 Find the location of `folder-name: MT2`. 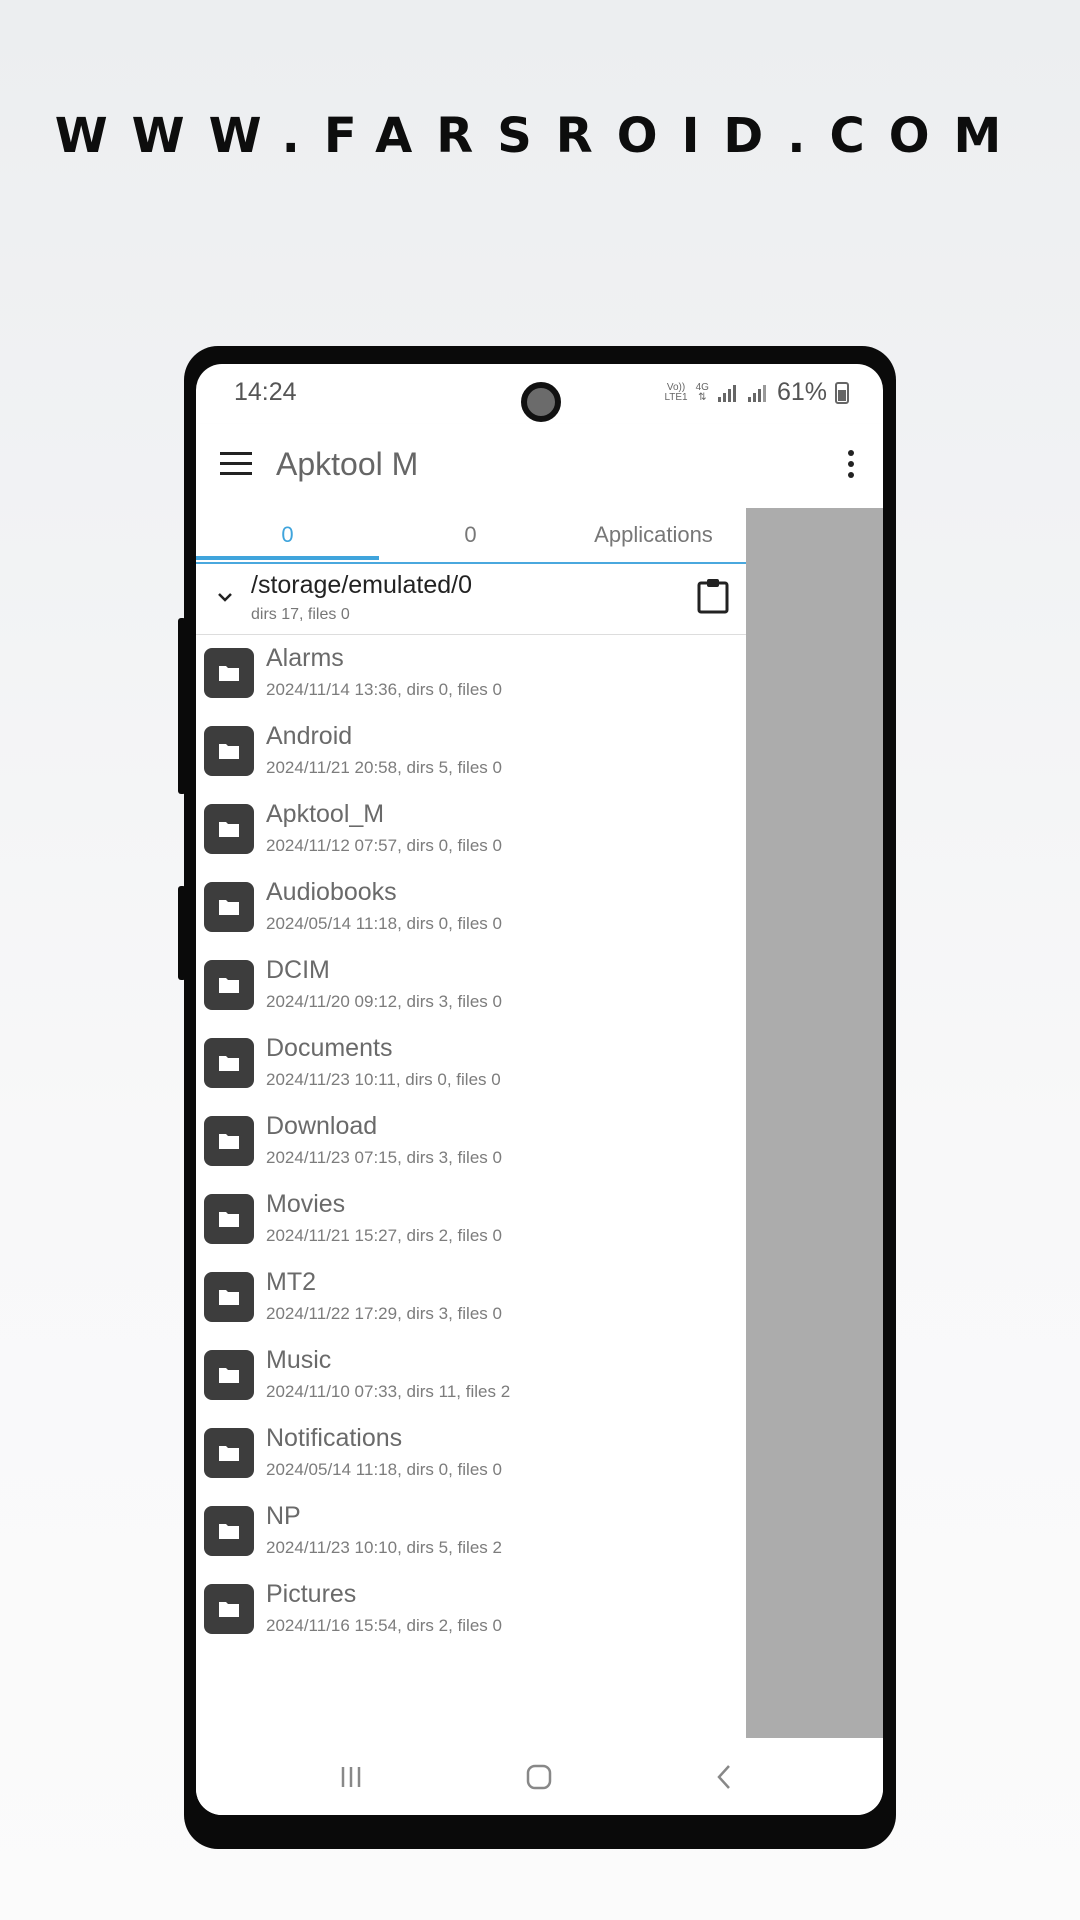

folder-name: MT2 is located at coordinates (291, 1282).